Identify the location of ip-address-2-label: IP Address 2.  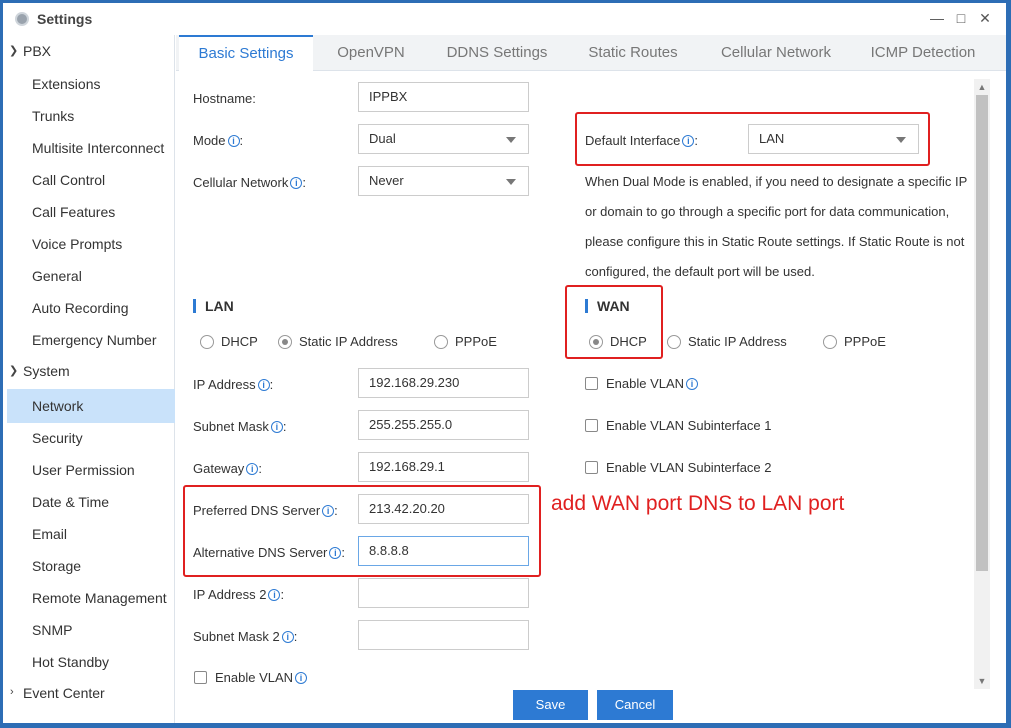
(230, 594).